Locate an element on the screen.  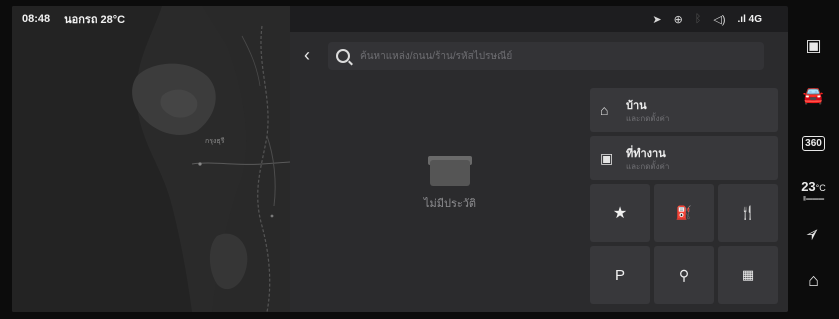
favorites-button: ★ is located at coordinates (620, 213).